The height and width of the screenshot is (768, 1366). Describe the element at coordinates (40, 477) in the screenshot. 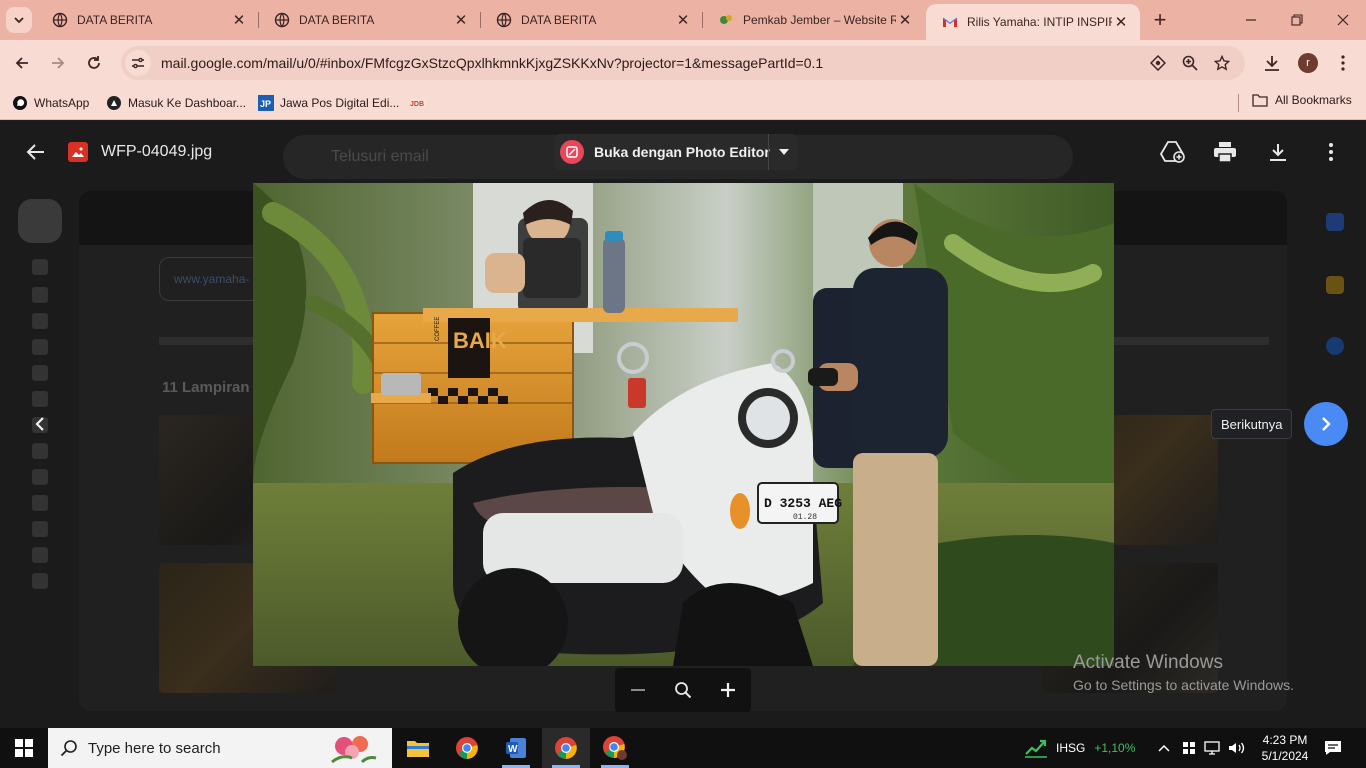

I see `label-icon` at that location.